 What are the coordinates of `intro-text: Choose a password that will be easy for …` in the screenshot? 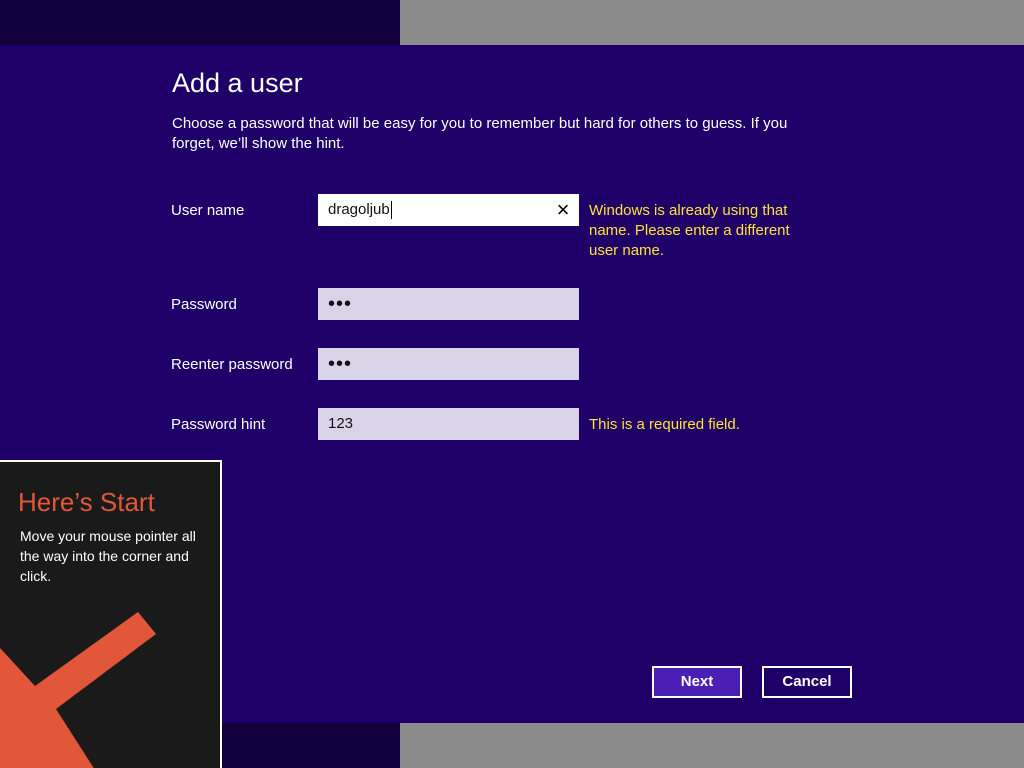 It's located at (480, 133).